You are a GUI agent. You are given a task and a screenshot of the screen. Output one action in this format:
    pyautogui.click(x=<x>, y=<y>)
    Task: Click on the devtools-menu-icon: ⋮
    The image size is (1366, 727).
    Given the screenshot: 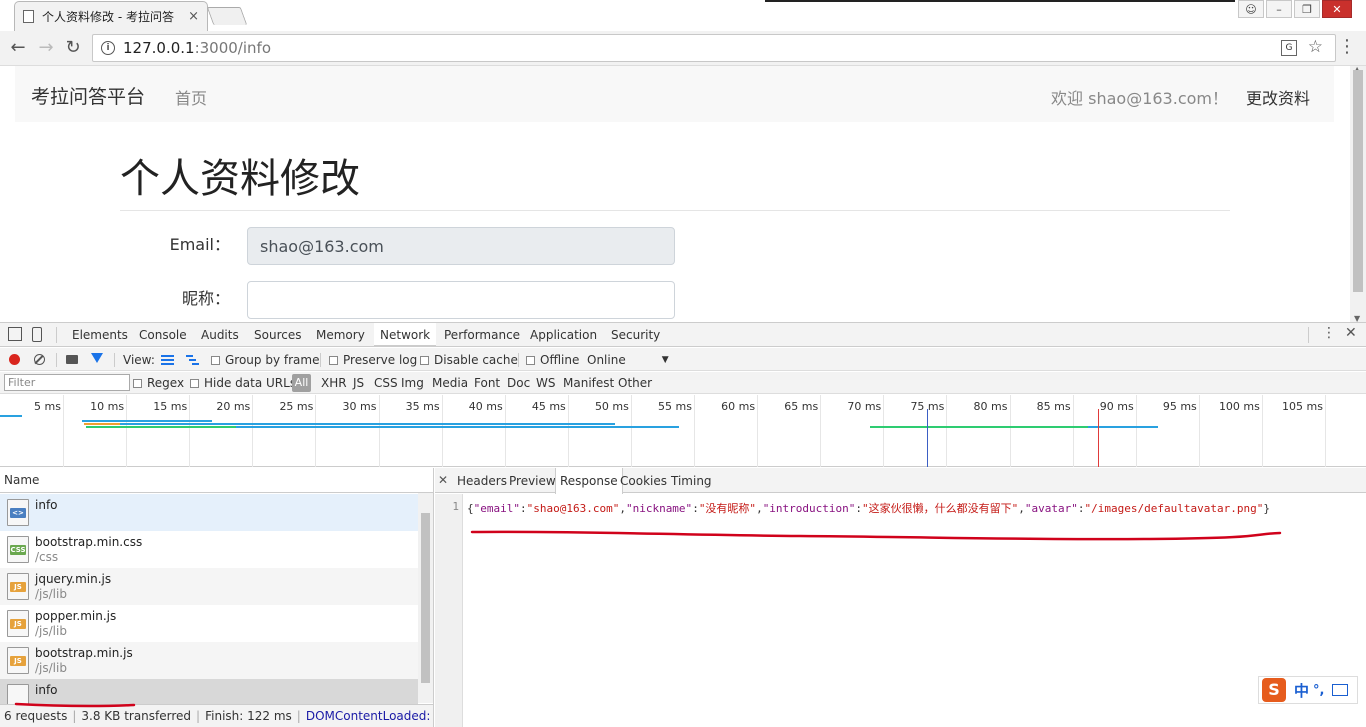 What is the action you would take?
    pyautogui.click(x=1329, y=333)
    